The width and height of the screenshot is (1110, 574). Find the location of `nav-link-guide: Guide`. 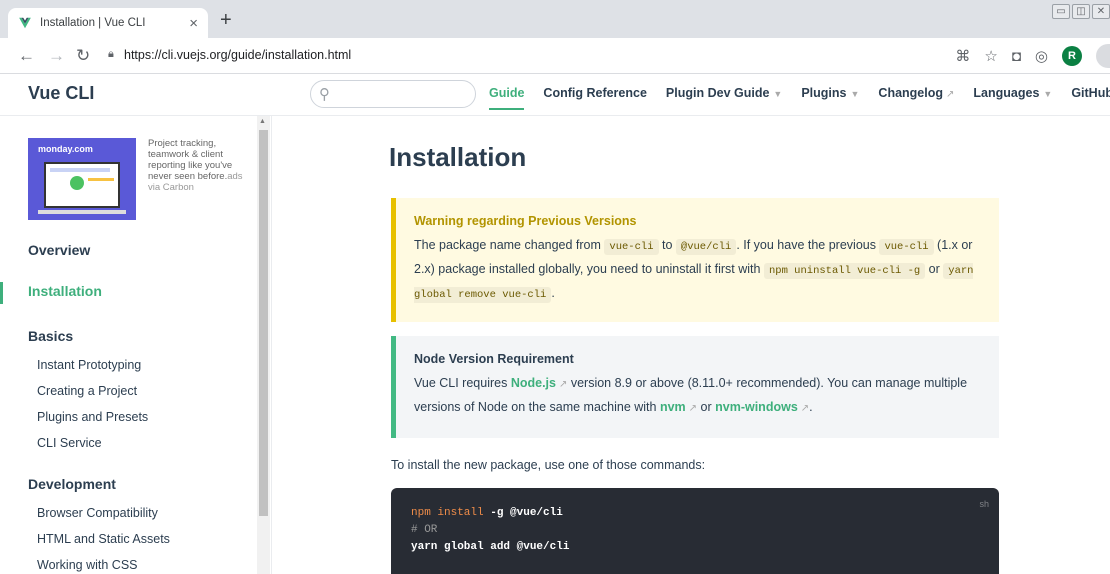

nav-link-guide: Guide is located at coordinates (507, 98).